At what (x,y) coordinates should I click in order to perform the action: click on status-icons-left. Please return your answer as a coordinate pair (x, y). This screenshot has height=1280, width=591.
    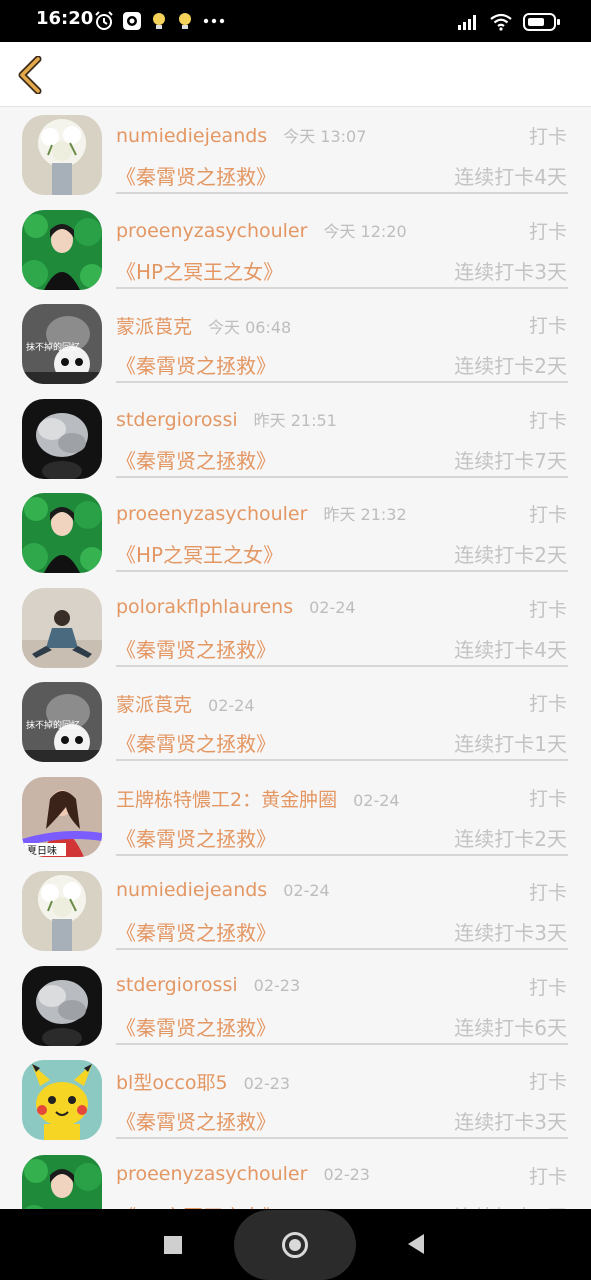
    Looking at the image, I should click on (160, 21).